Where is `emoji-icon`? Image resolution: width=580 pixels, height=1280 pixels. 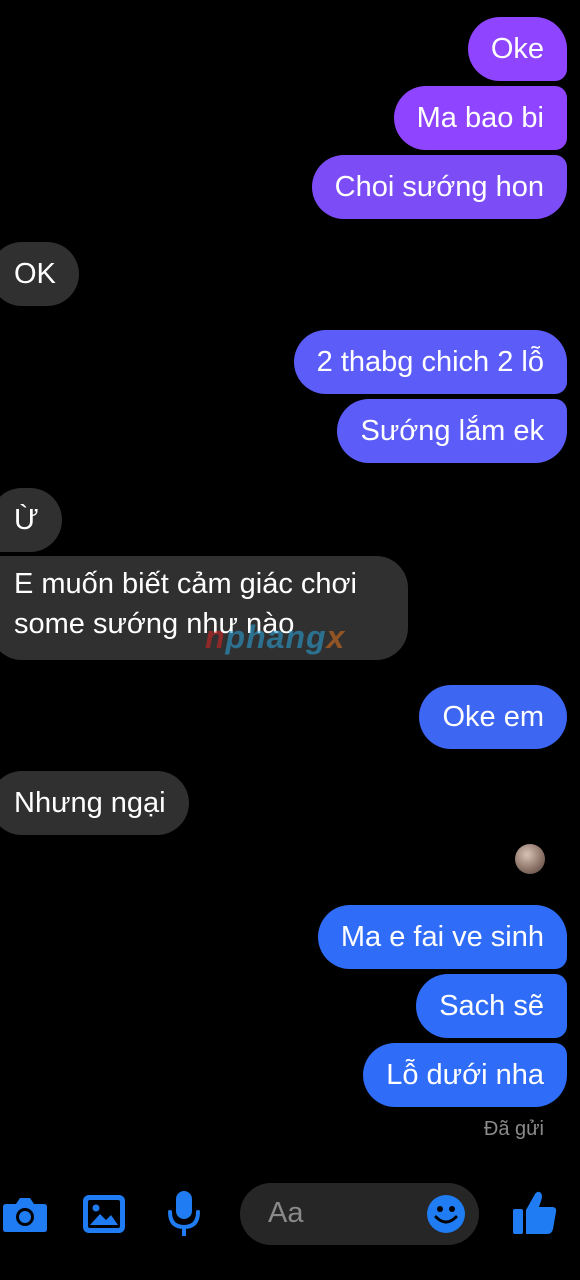
emoji-icon is located at coordinates (446, 1214).